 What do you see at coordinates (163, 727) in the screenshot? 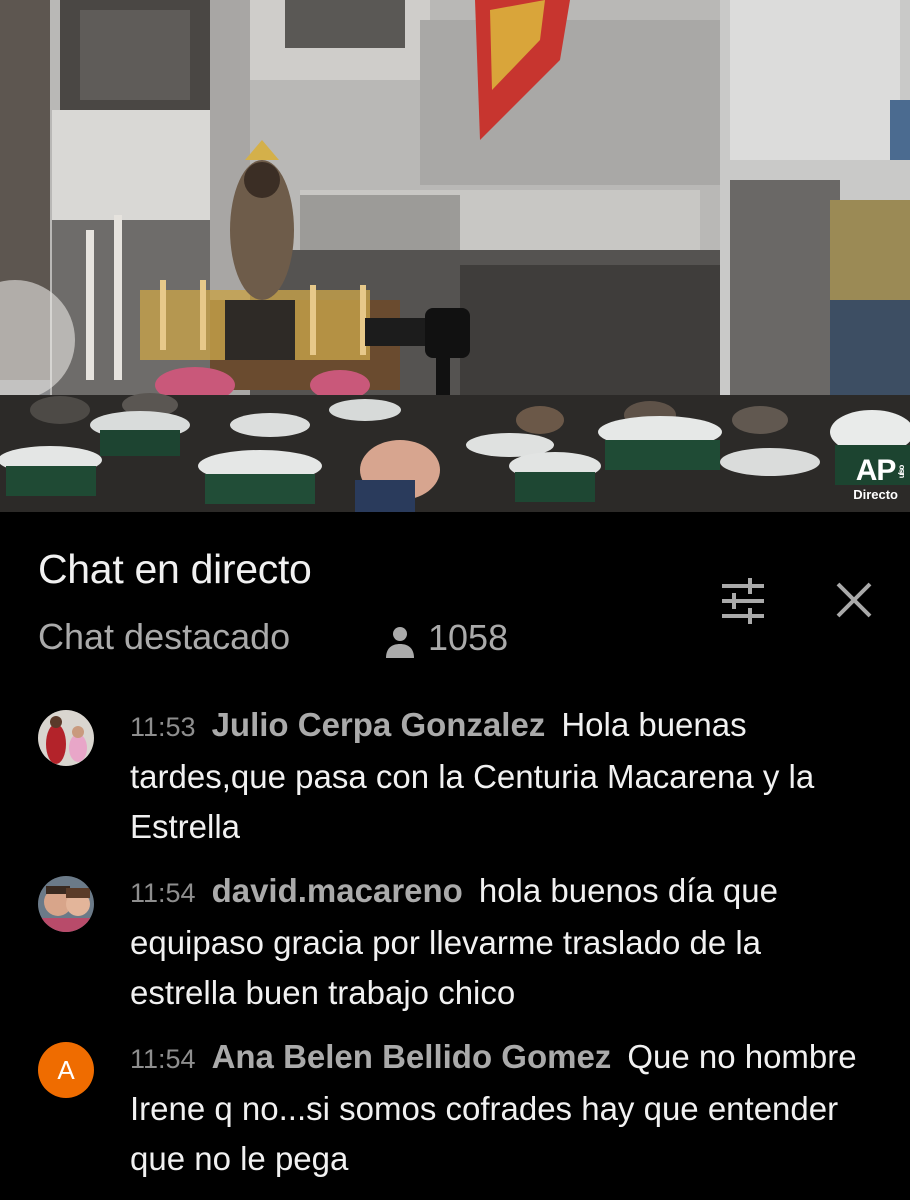
I see `message-timestamp: 11:53` at bounding box center [163, 727].